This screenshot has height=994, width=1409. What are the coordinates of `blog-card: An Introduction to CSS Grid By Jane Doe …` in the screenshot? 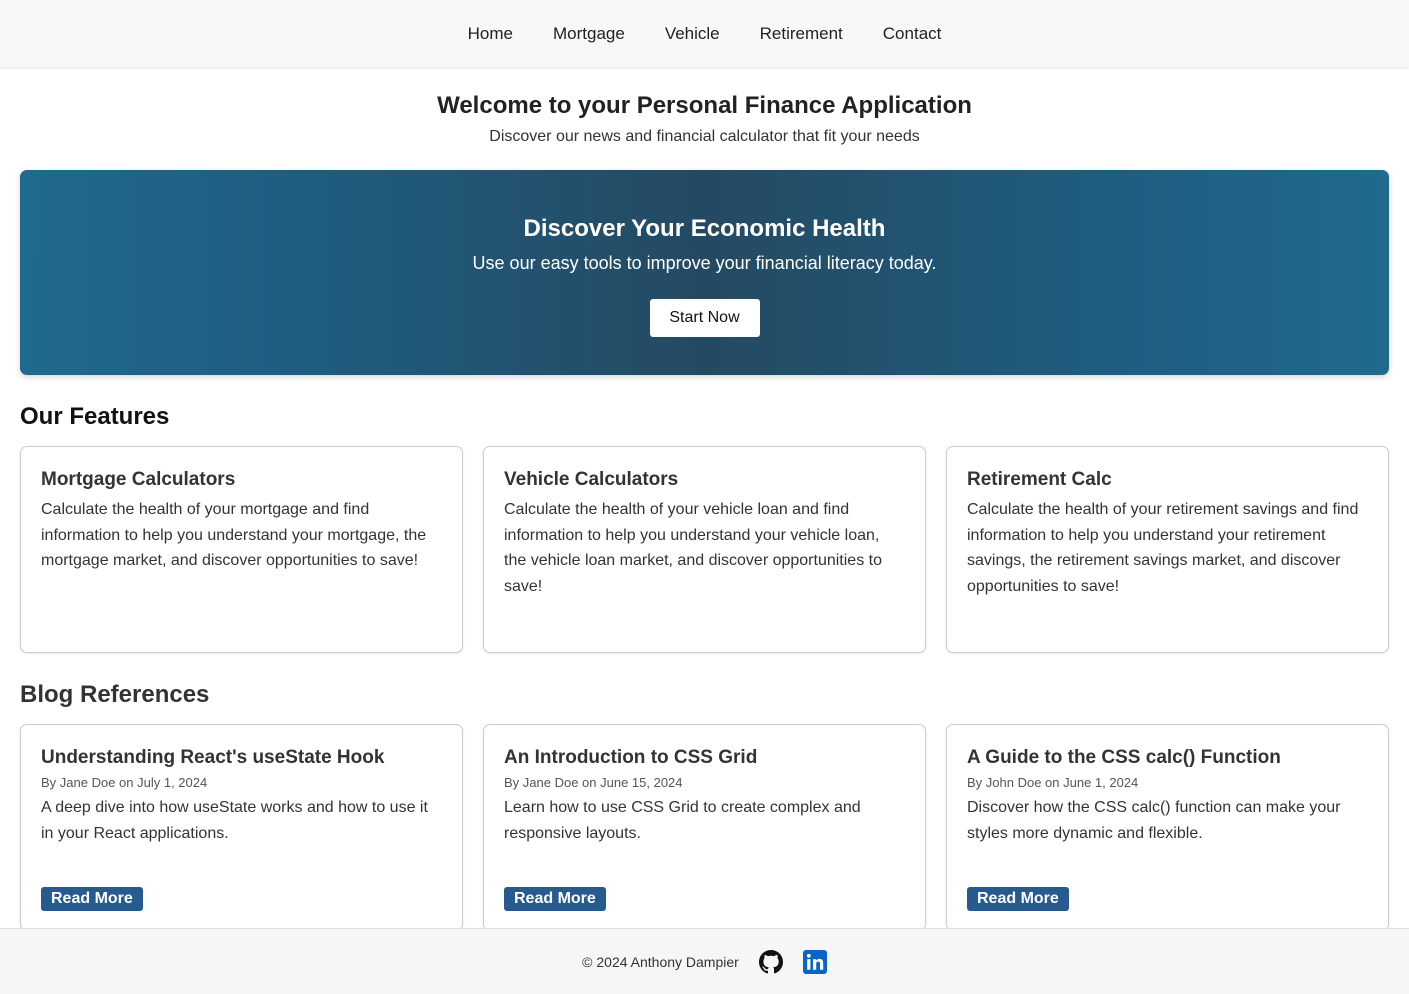 It's located at (704, 827).